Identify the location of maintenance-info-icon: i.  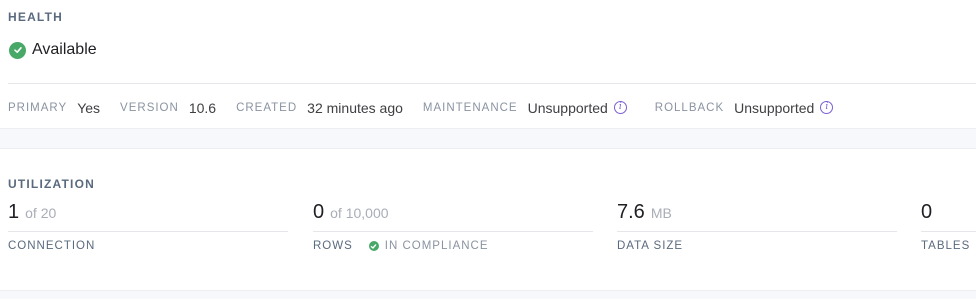
(620, 107).